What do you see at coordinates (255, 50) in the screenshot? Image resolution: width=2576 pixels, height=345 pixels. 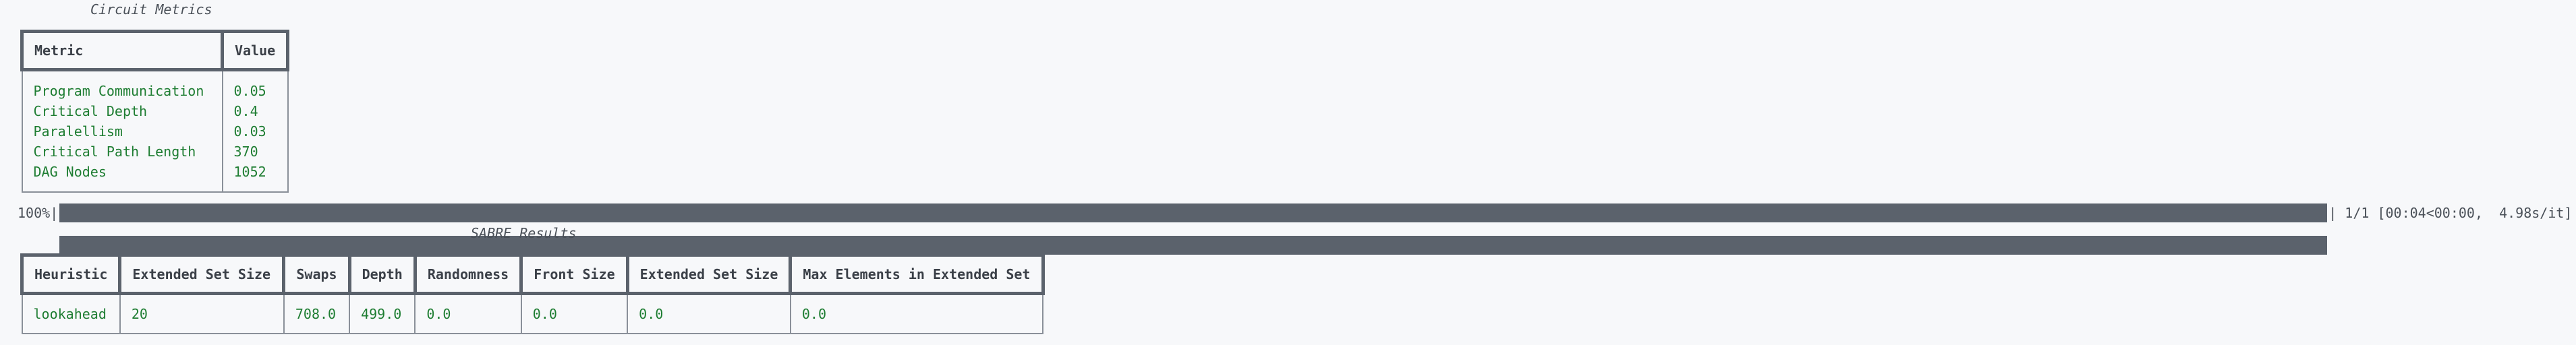 I see `column-header: Value` at bounding box center [255, 50].